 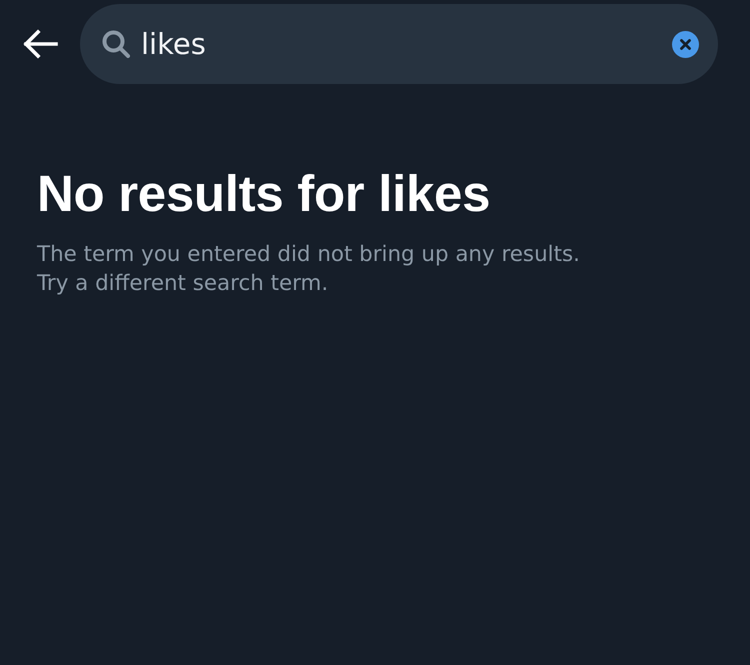 What do you see at coordinates (116, 44) in the screenshot?
I see `search-icon` at bounding box center [116, 44].